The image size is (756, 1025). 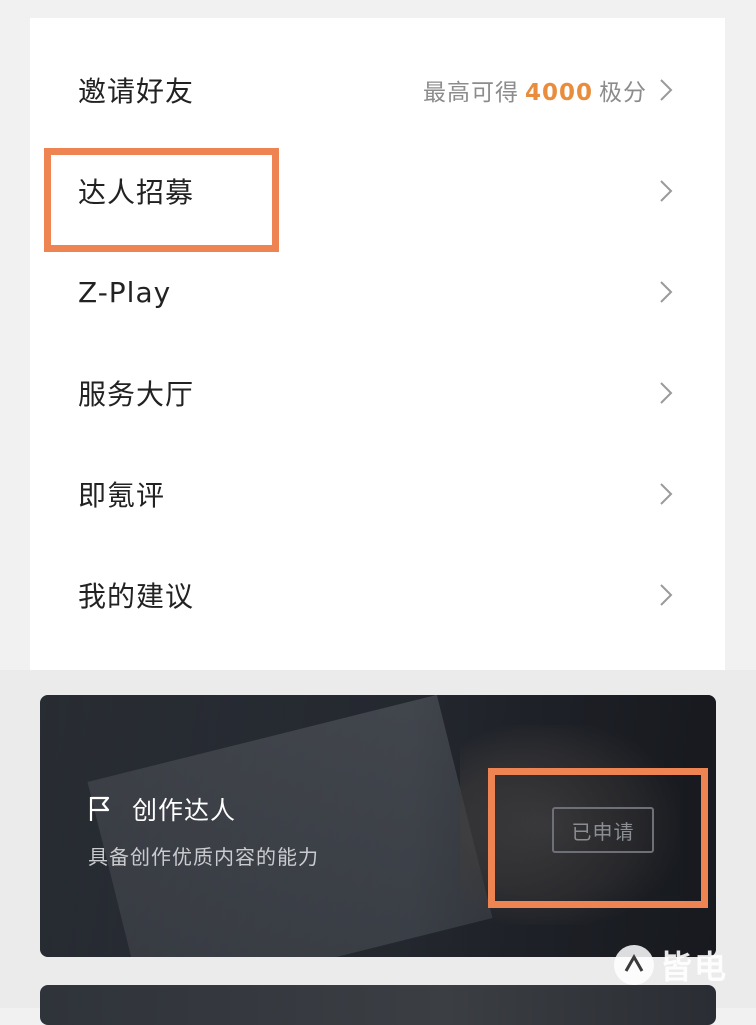 What do you see at coordinates (694, 967) in the screenshot?
I see `watermark-text: 皆电` at bounding box center [694, 967].